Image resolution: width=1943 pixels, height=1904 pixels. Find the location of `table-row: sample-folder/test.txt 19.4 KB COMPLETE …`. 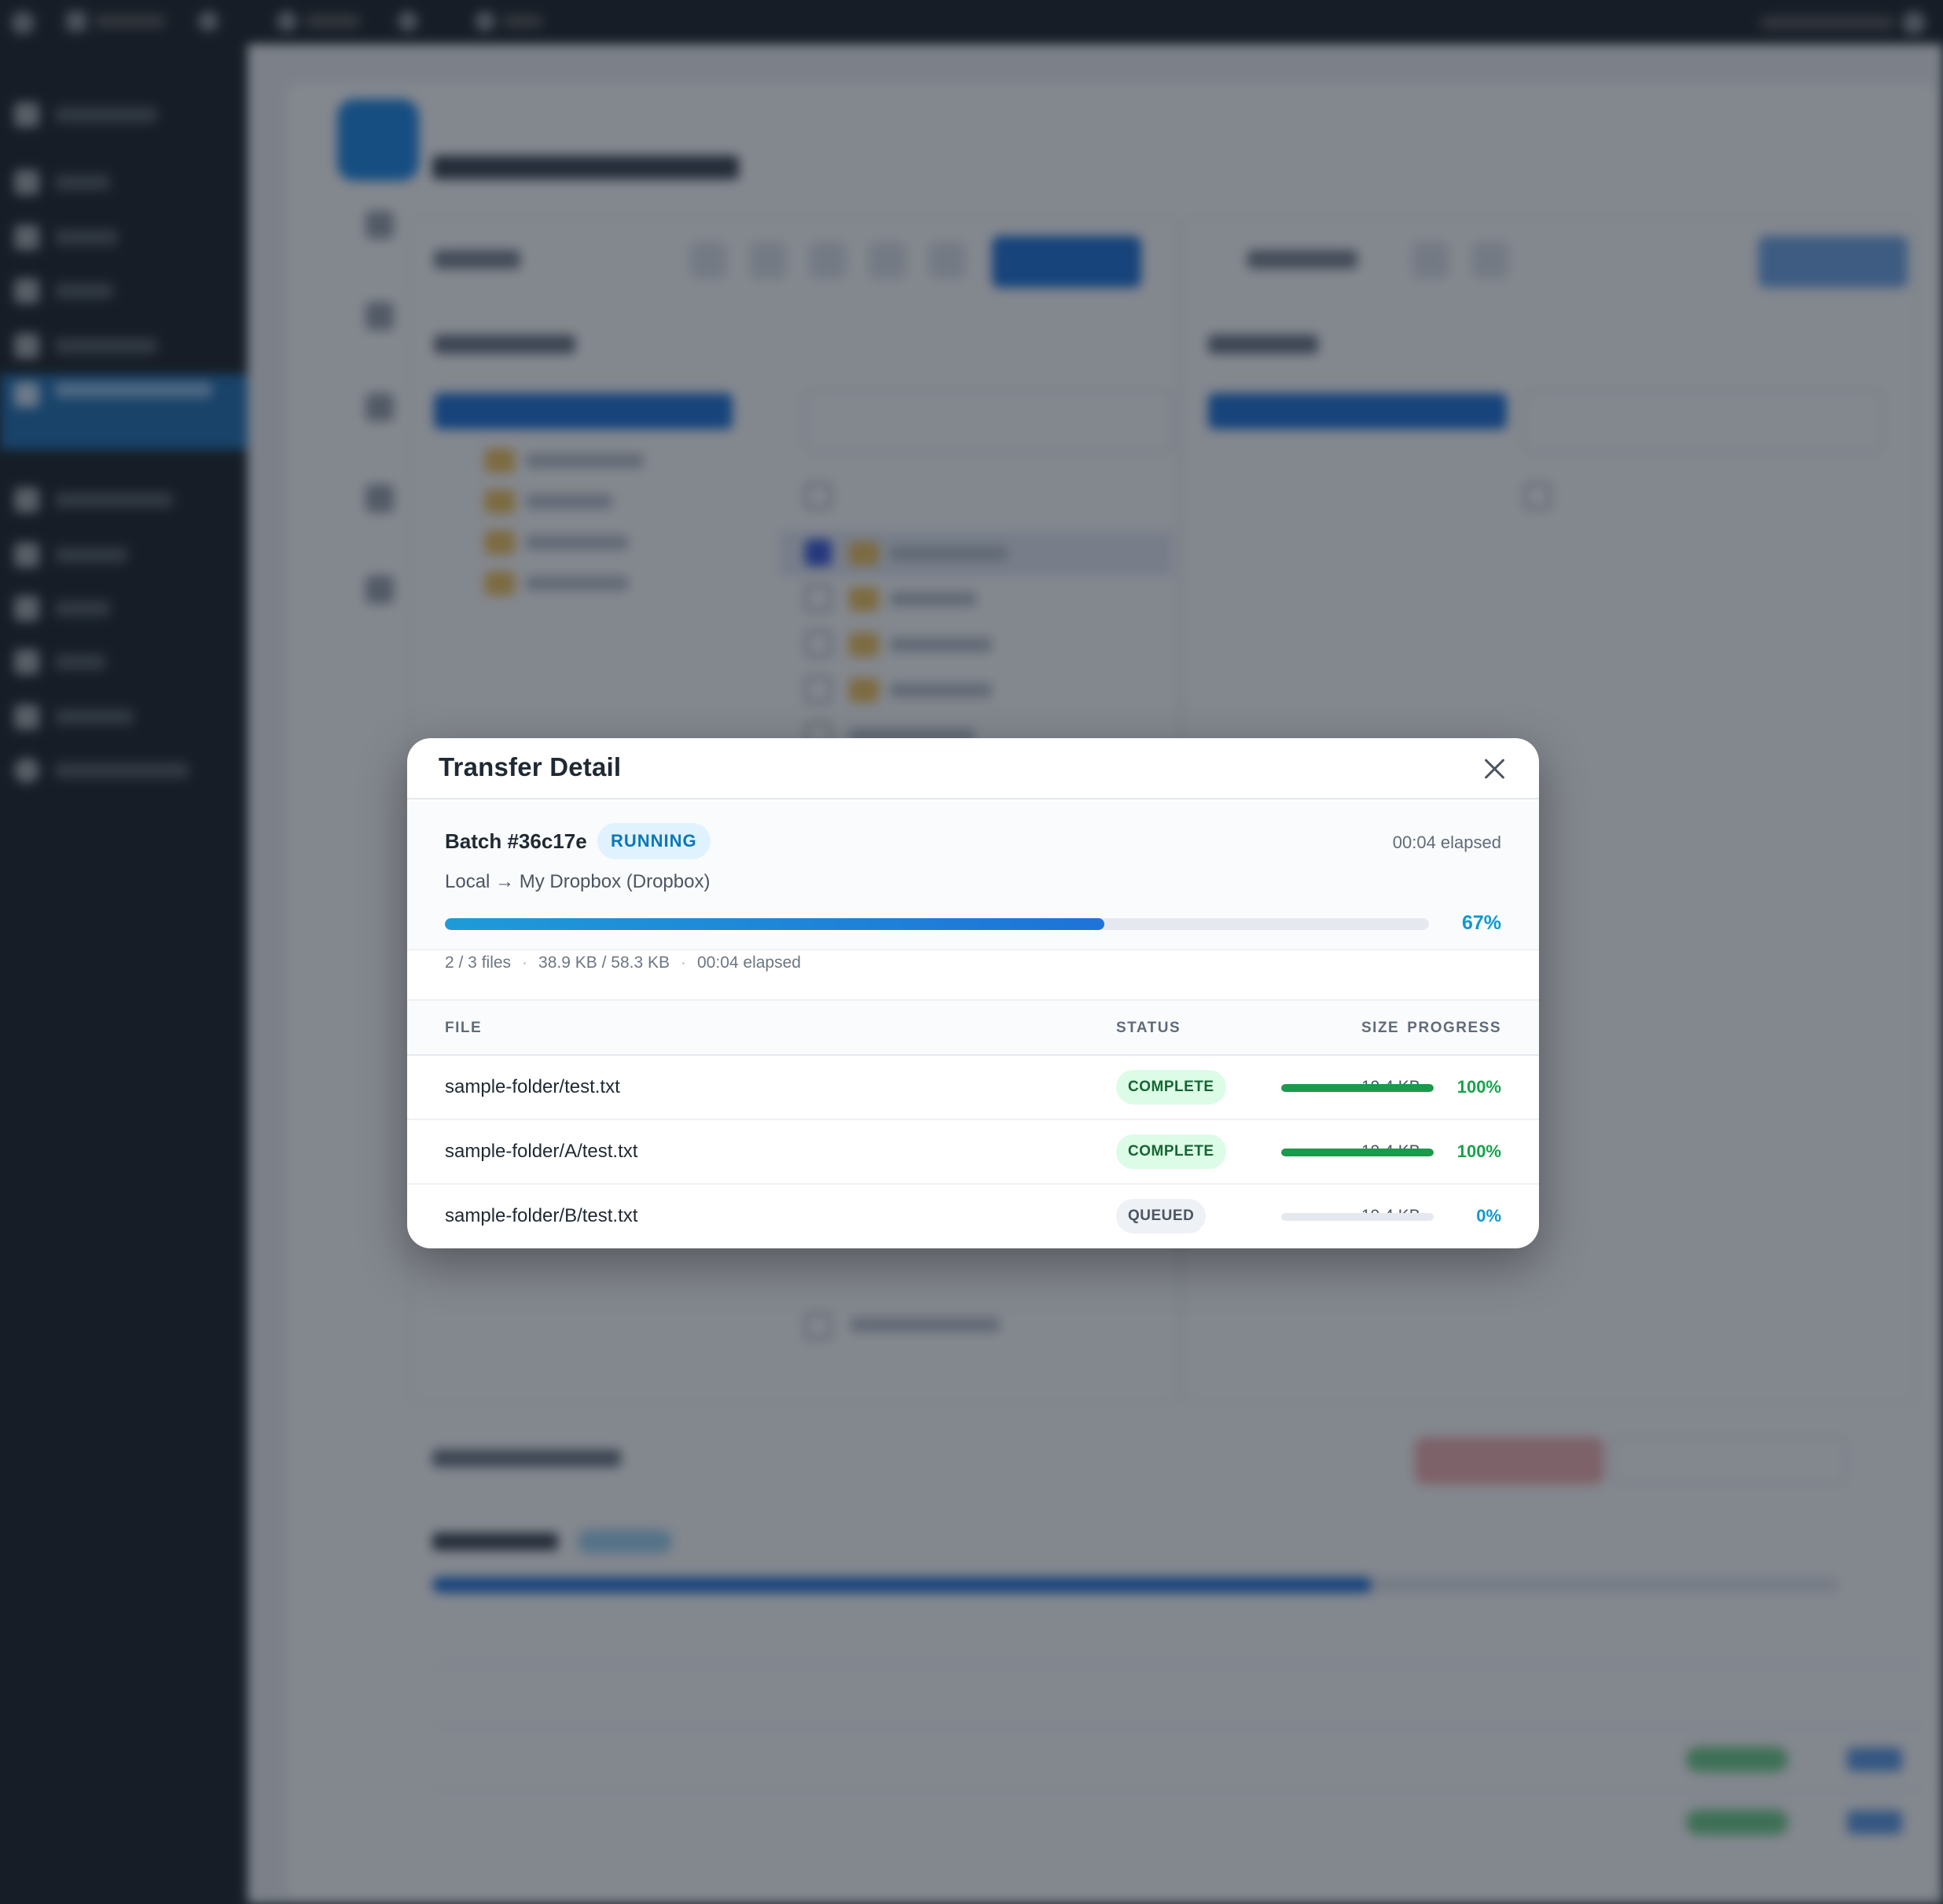

table-row: sample-folder/test.txt 19.4 KB COMPLETE … is located at coordinates (973, 1088).